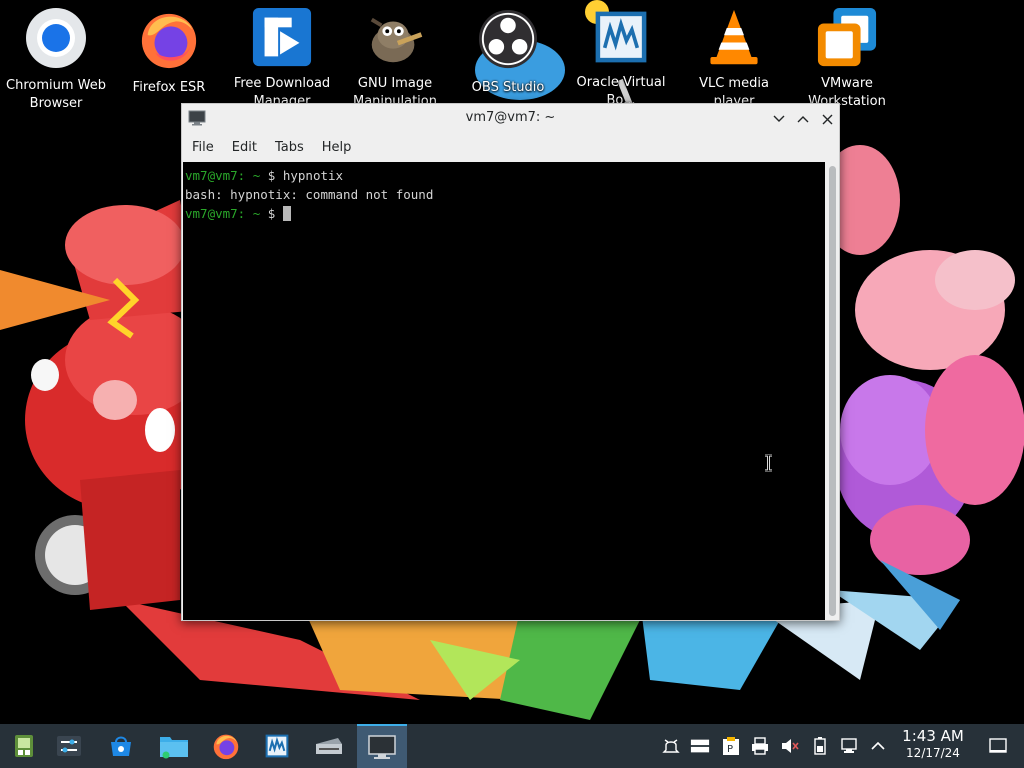  I want to click on desktop-icon-vlc: VLC media player, so click(734, 58).